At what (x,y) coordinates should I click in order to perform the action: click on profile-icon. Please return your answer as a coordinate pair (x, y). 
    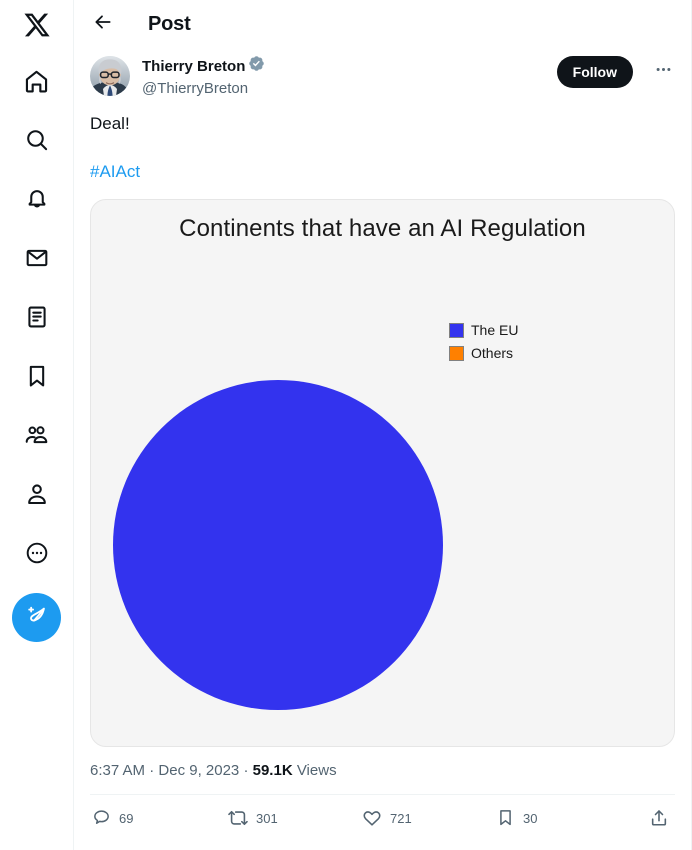
    Looking at the image, I should click on (37, 494).